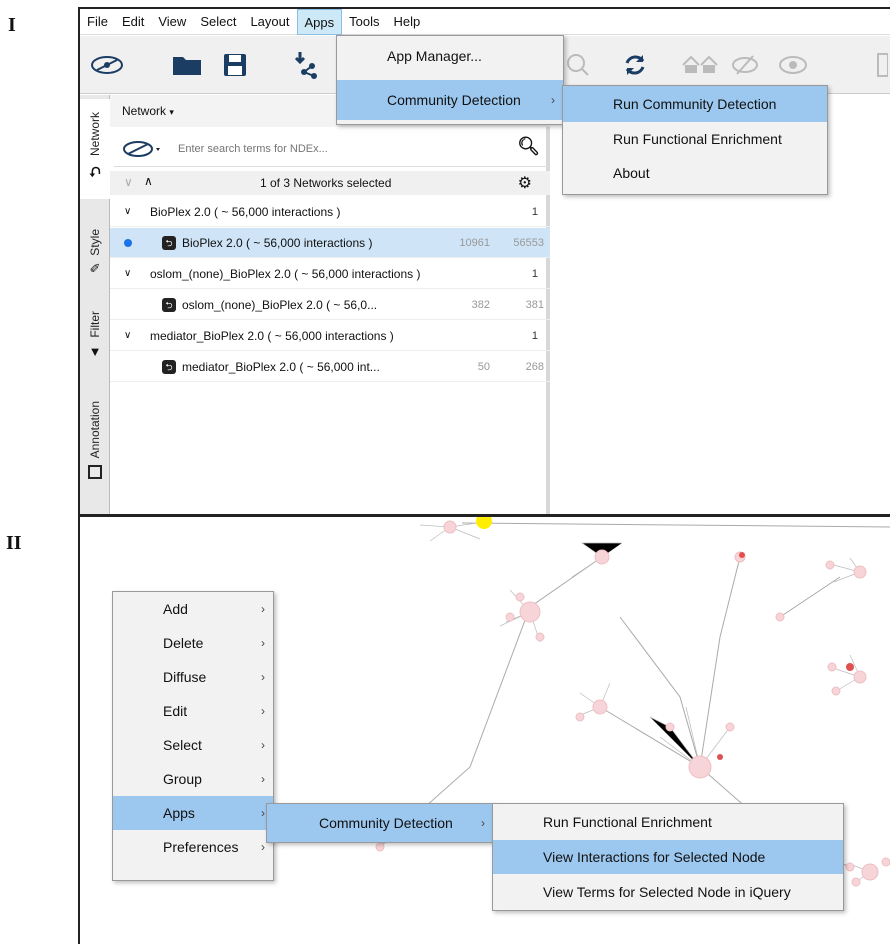 The width and height of the screenshot is (890, 944). Describe the element at coordinates (319, 22) in the screenshot. I see `menu-apps: Apps` at that location.